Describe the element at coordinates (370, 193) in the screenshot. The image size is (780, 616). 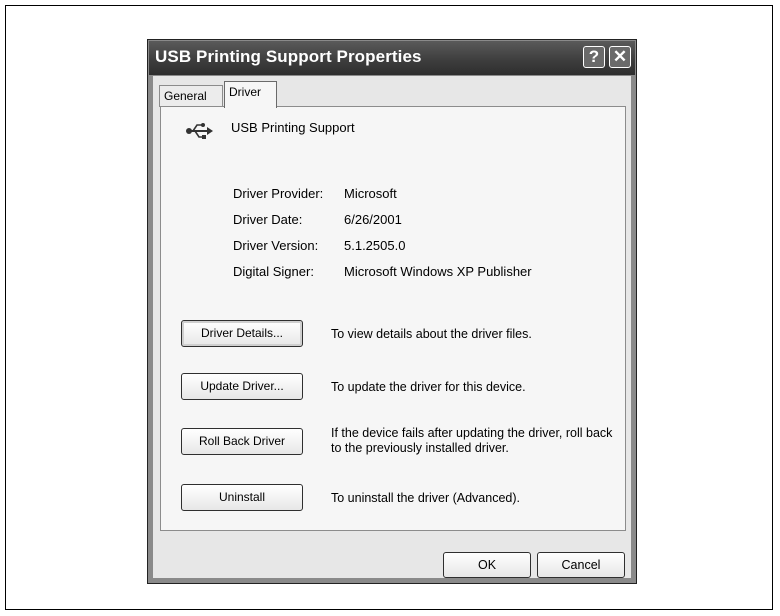
I see `driver-provider-value: Microsoft` at that location.